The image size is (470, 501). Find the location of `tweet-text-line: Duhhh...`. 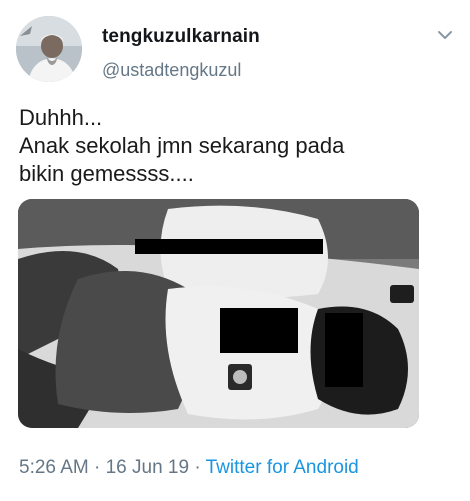

tweet-text-line: Duhhh... is located at coordinates (61, 117).